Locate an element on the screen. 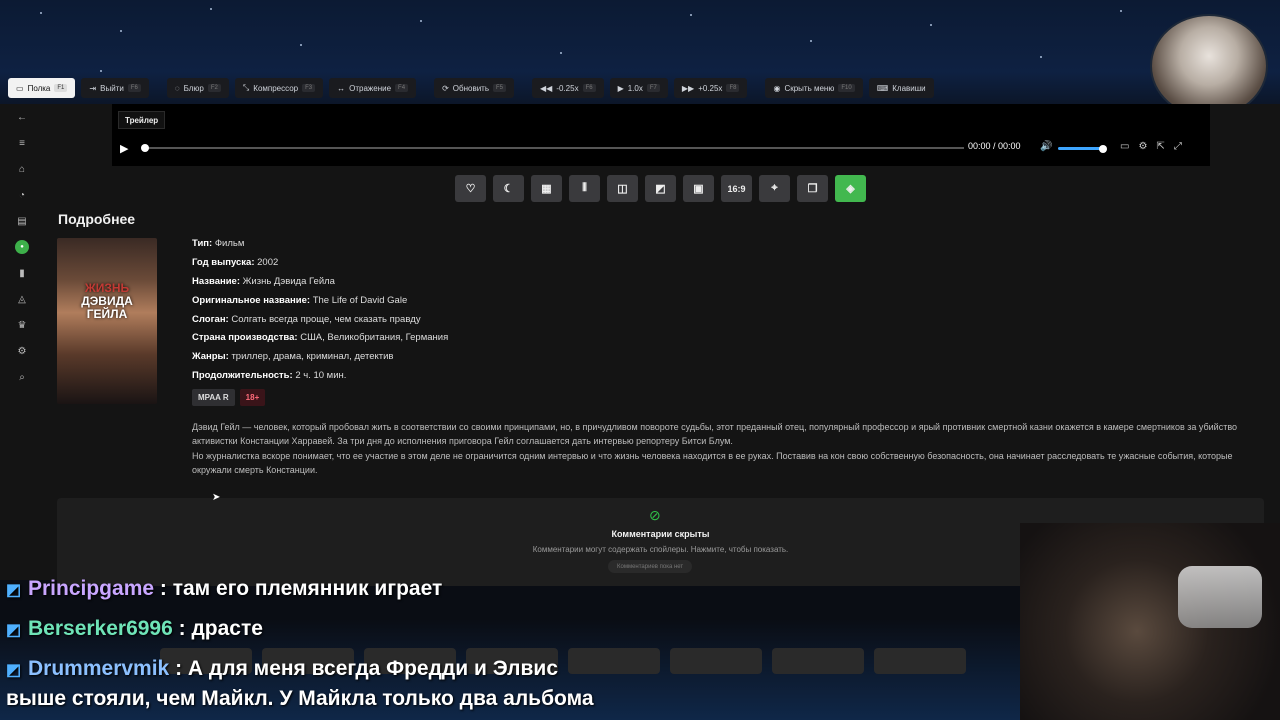 Image resolution: width=1280 pixels, height=720 pixels. home-icon: ⌂ is located at coordinates (22, 169).